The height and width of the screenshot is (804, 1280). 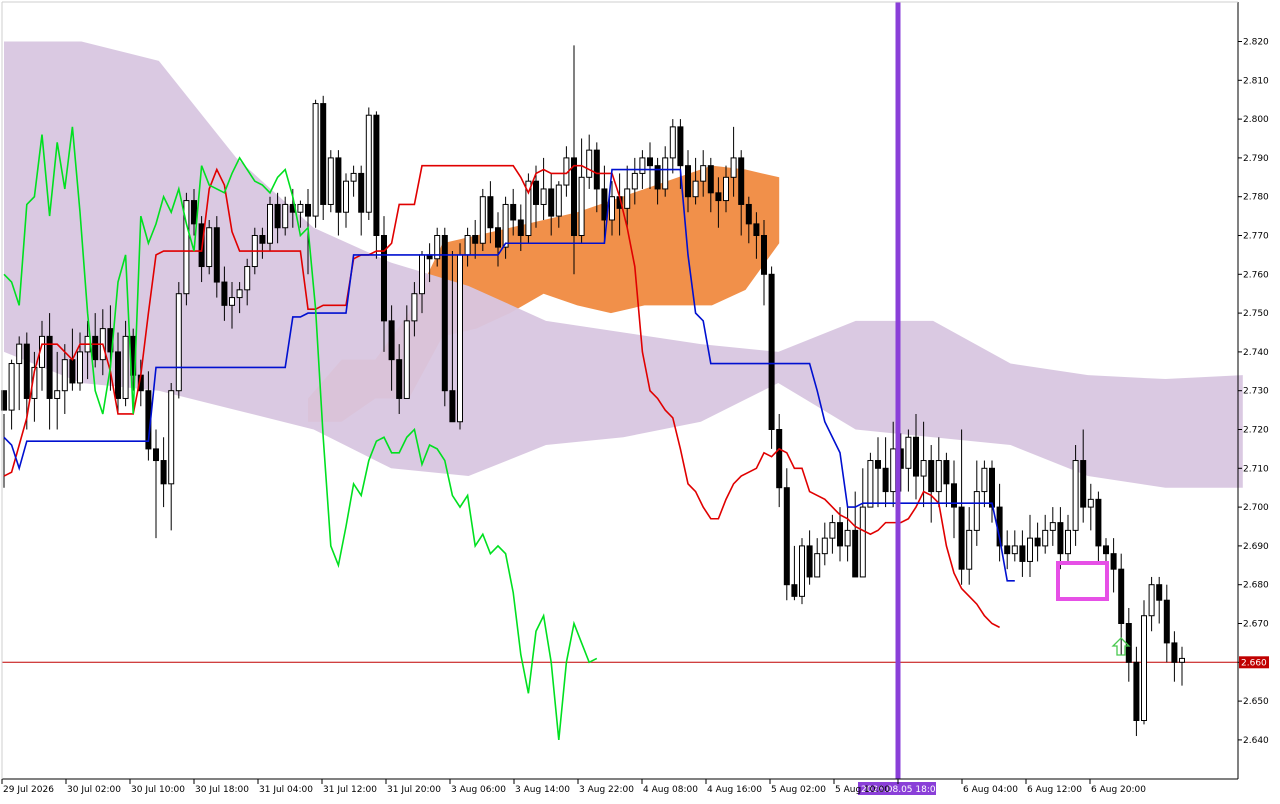 I want to click on y-tick-label: 2.750, so click(x=1256, y=314).